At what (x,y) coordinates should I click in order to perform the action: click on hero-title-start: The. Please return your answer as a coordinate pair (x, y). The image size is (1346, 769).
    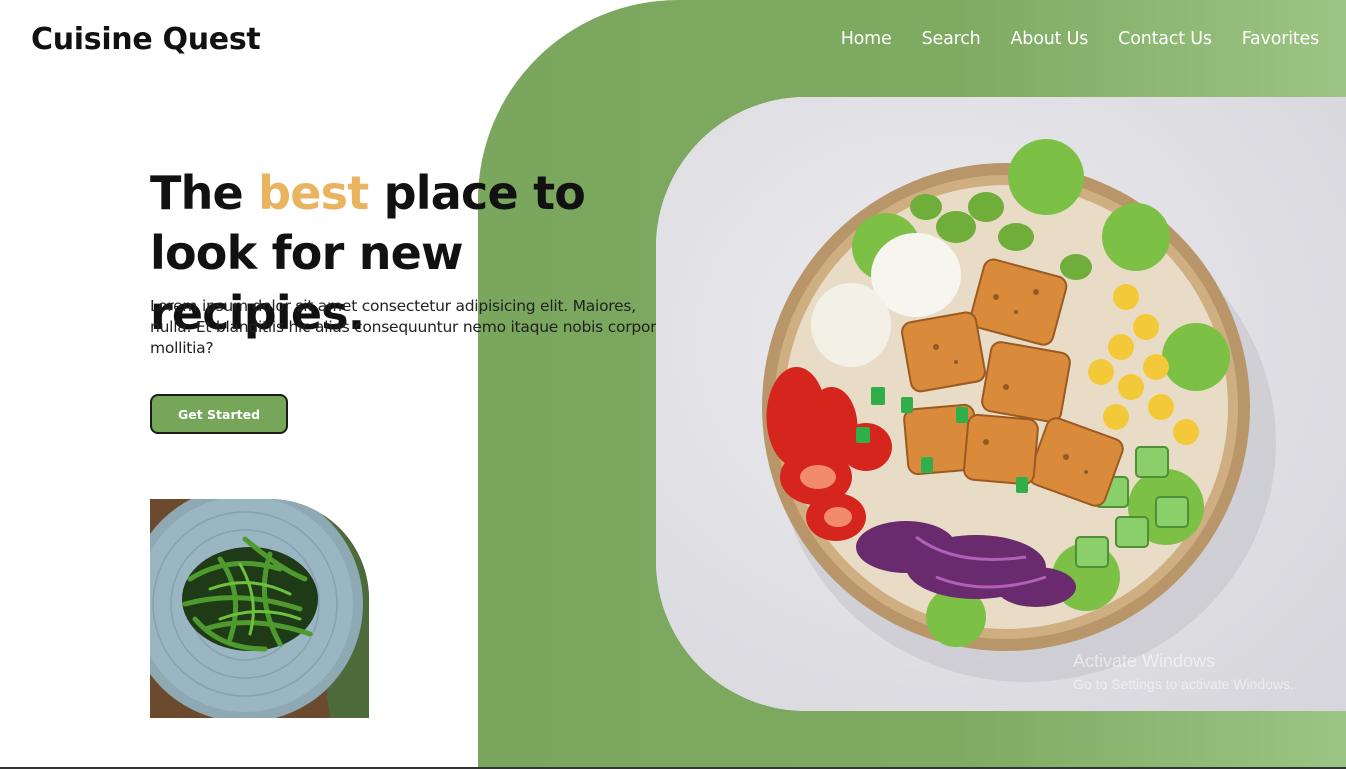
    Looking at the image, I should click on (204, 193).